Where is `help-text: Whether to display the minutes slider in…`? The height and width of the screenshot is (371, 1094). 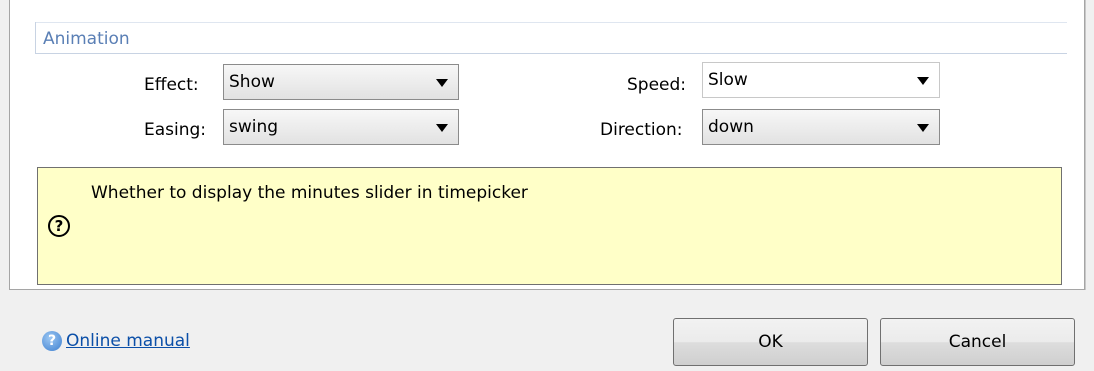
help-text: Whether to display the minutes slider in… is located at coordinates (309, 193).